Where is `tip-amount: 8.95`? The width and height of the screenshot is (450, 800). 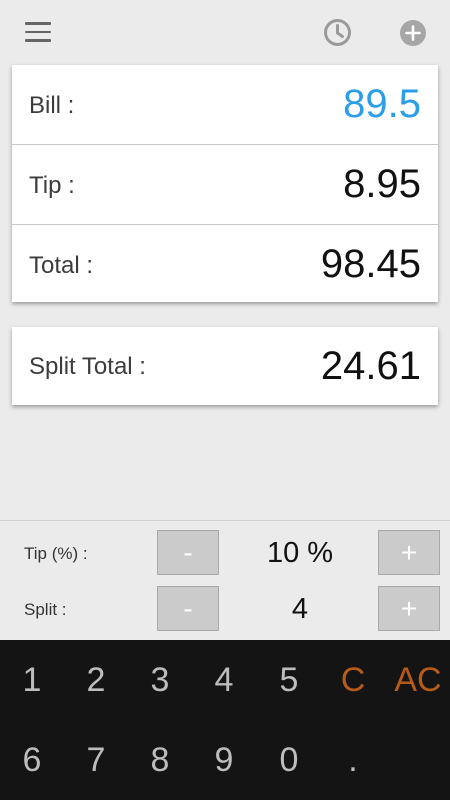
tip-amount: 8.95 is located at coordinates (382, 184).